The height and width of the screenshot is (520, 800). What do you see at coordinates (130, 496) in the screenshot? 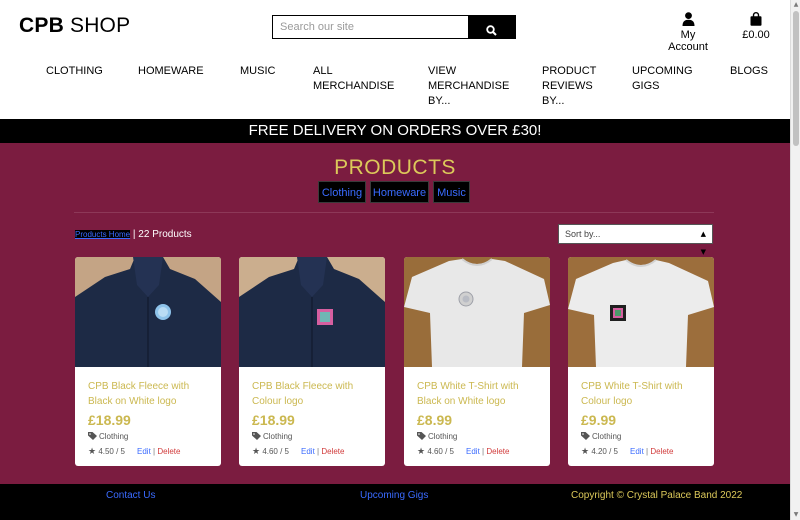
I see `footer-contact-link: Contact Us` at bounding box center [130, 496].